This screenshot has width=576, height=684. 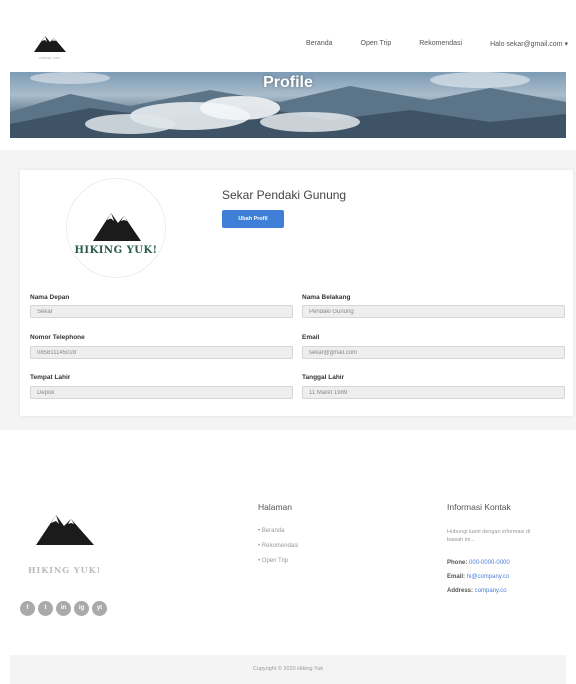 I want to click on copyright-bar: Copyright © 2020 Hiking Yuk, so click(x=288, y=669).